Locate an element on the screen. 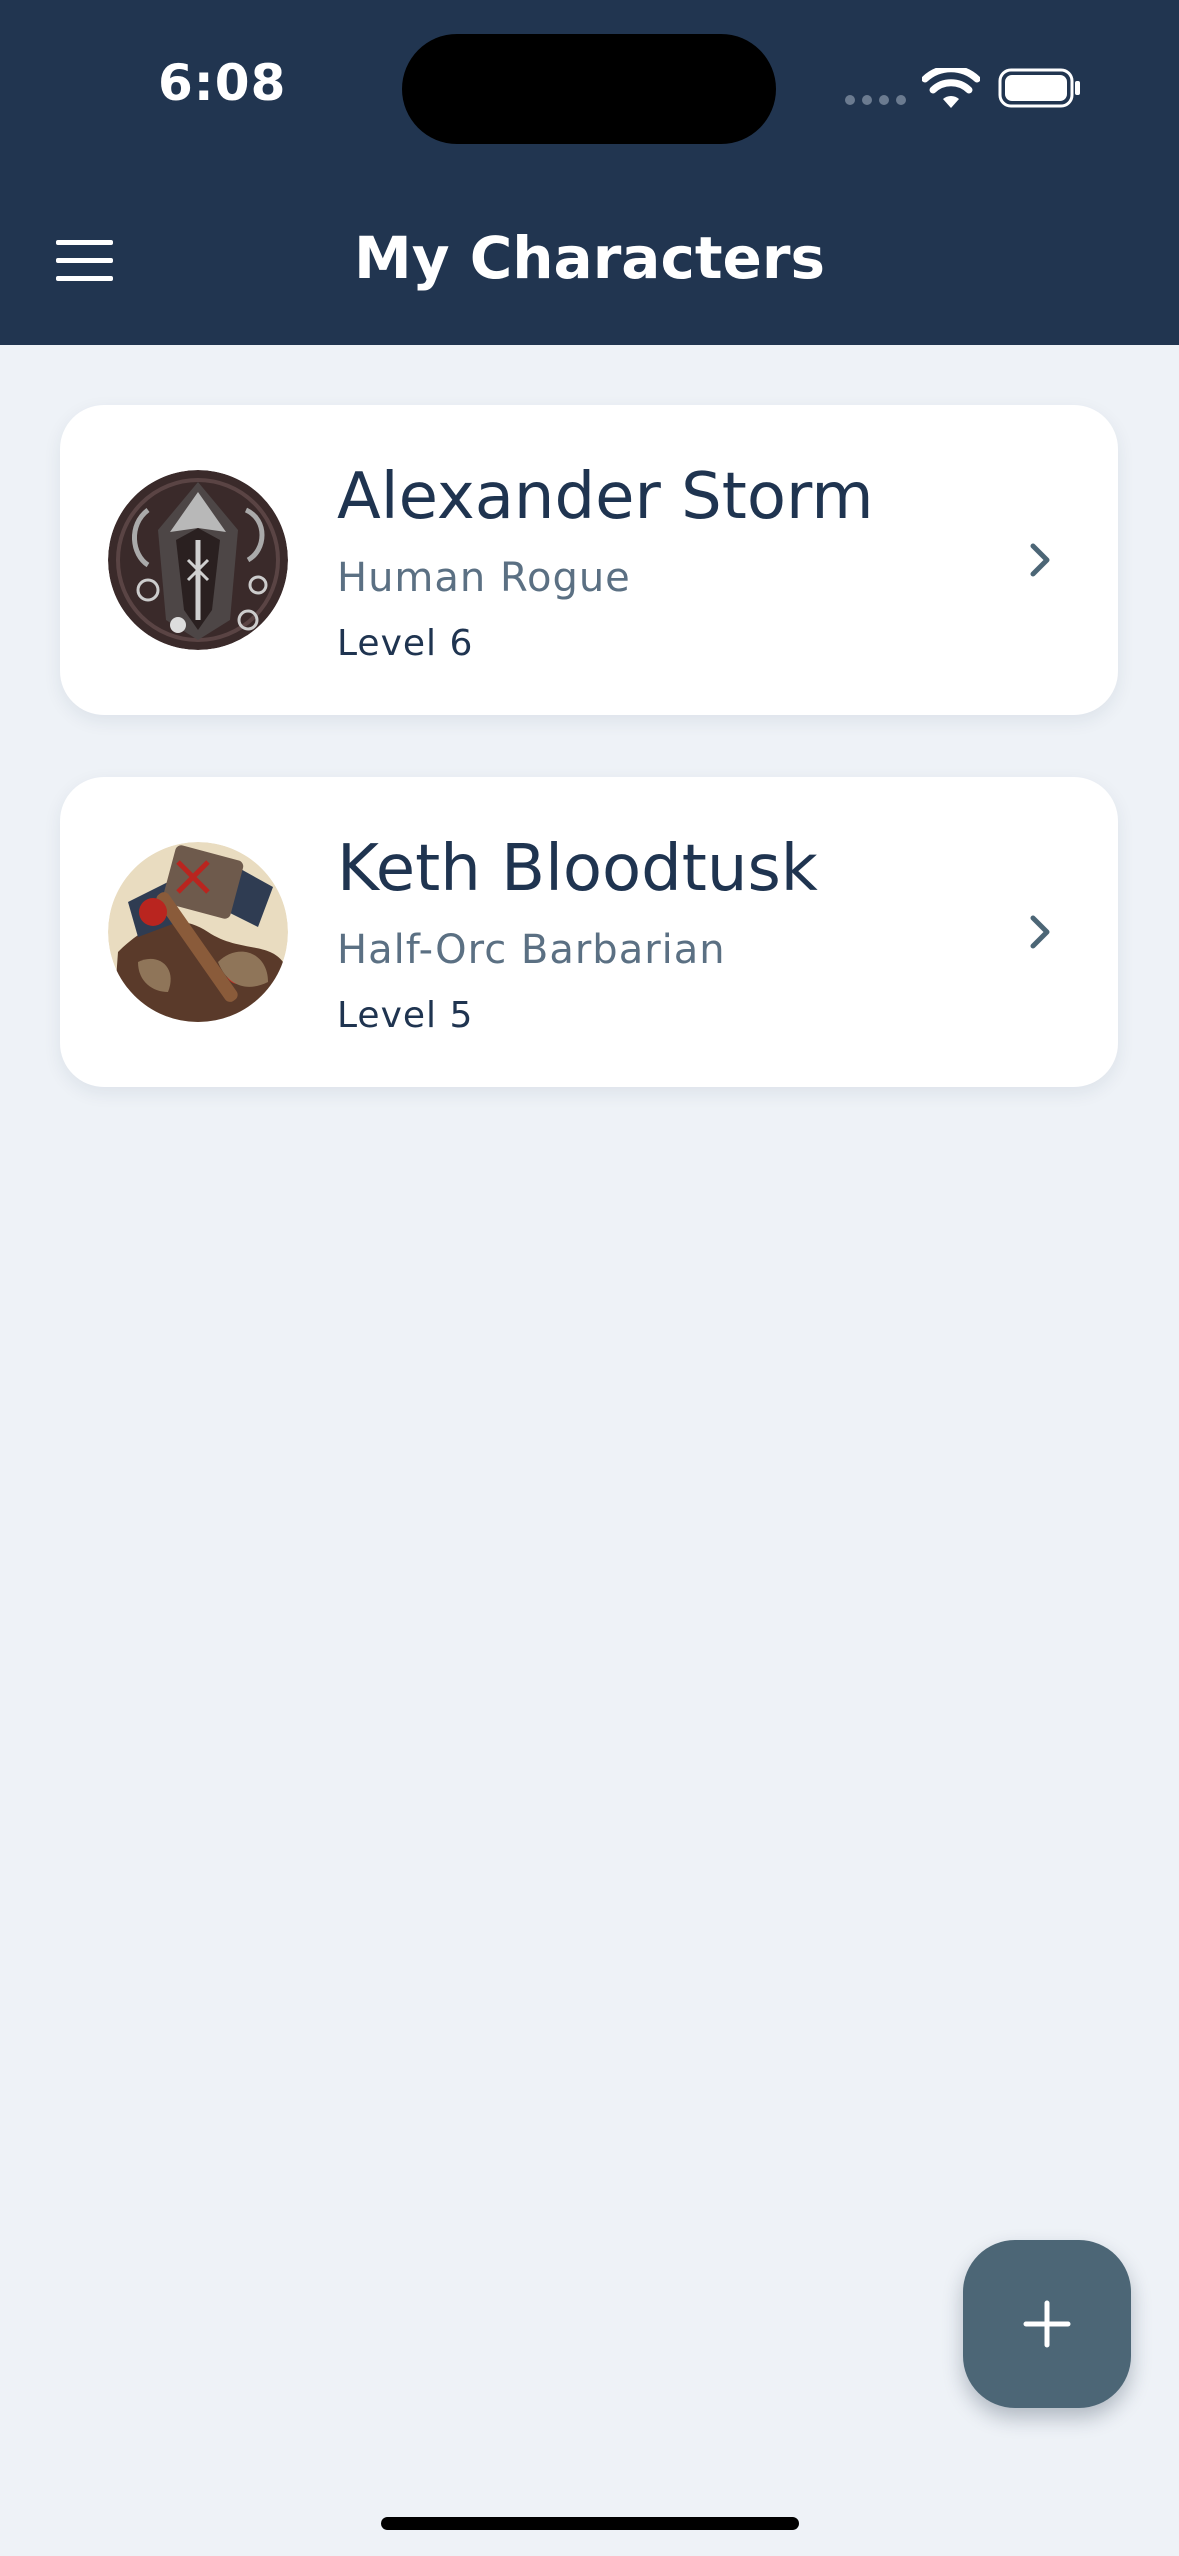  page-title: My Characters is located at coordinates (589, 258).